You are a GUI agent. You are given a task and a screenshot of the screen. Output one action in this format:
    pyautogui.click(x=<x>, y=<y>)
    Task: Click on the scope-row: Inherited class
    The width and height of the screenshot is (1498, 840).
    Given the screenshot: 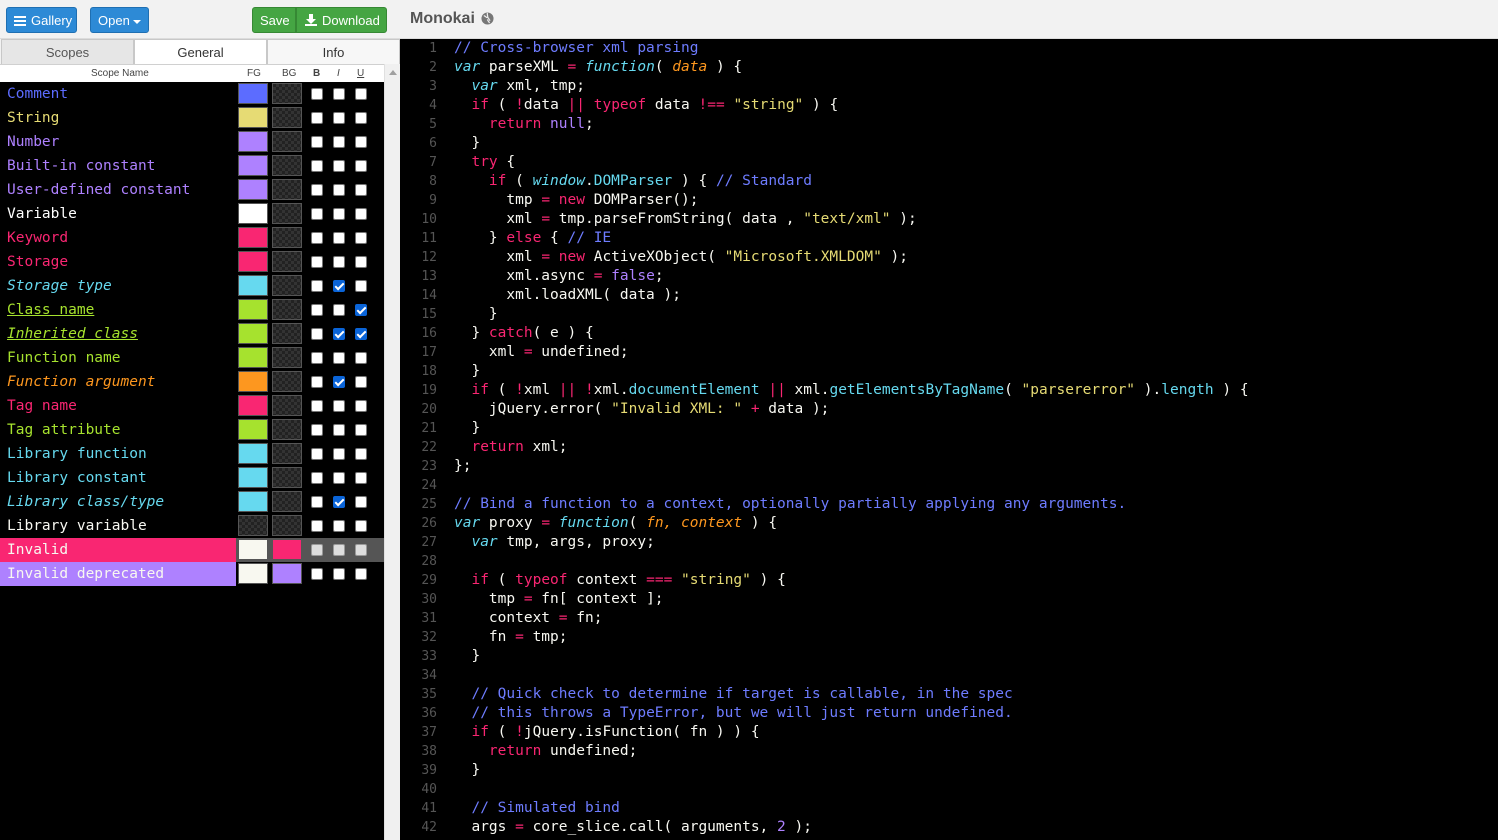 What is the action you would take?
    pyautogui.click(x=192, y=334)
    